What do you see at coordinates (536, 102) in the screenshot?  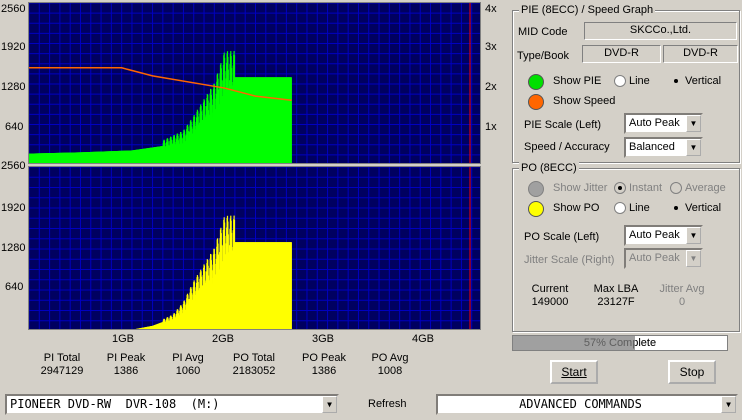 I see `speed-color-indicator` at bounding box center [536, 102].